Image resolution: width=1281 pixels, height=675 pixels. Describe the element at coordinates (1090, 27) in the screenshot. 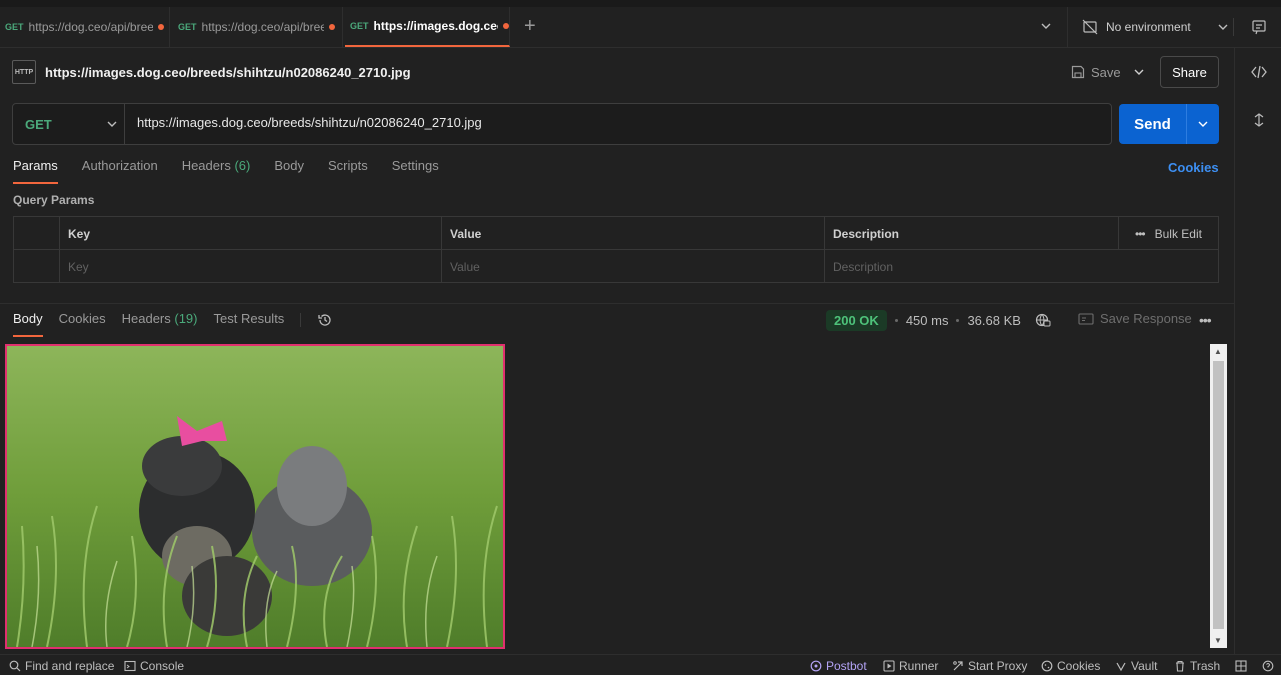

I see `no-environment-icon` at that location.